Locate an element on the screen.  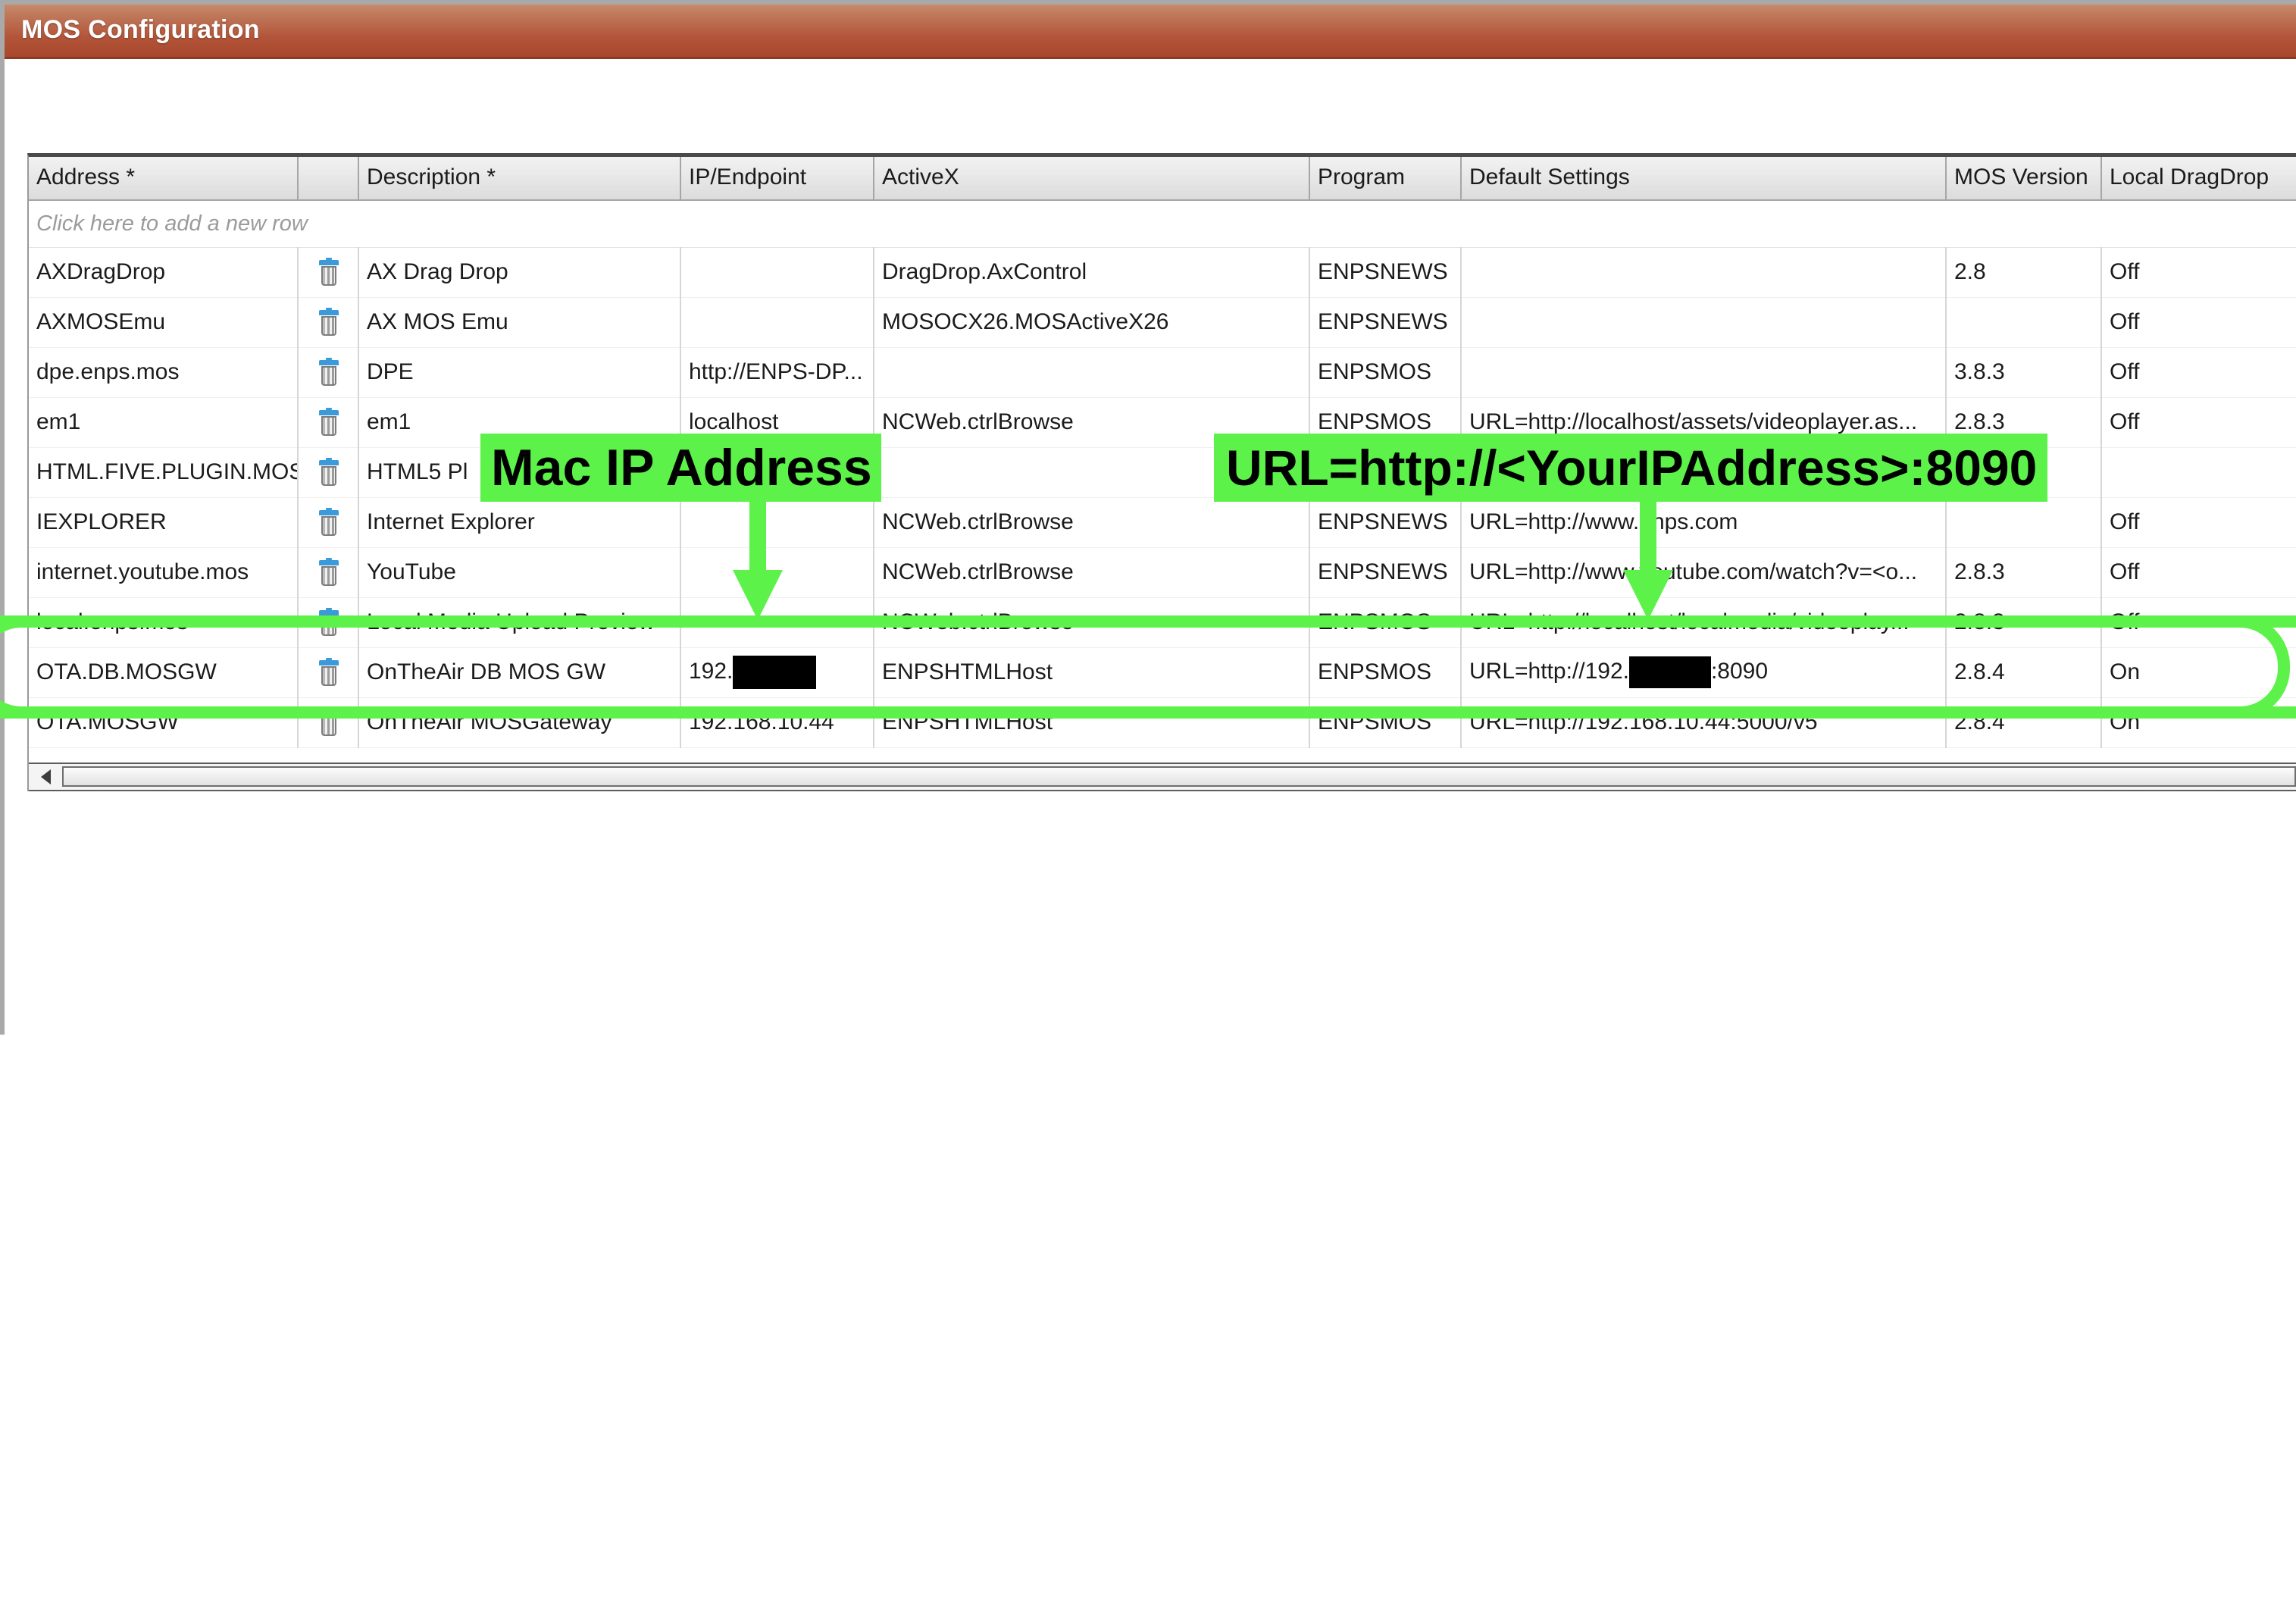
column-header-local-dragdrop: Local DragDrop is located at coordinates (2199, 179).